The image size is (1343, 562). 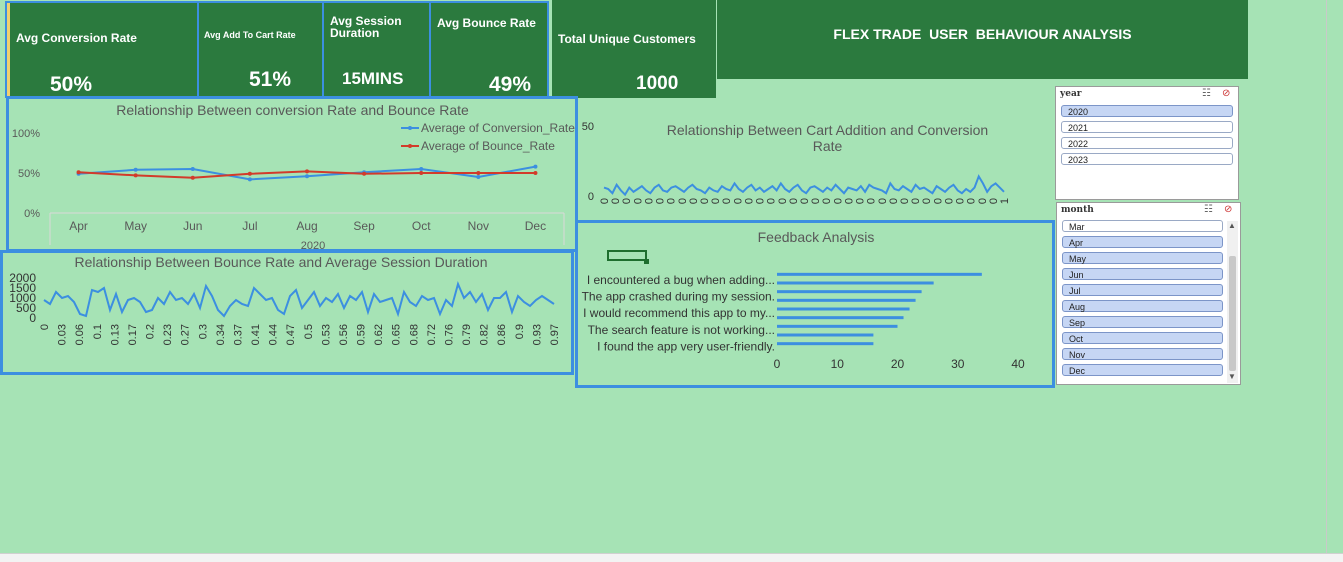 What do you see at coordinates (498, 128) in the screenshot?
I see `legend-label: Average of Conversion_Rate` at bounding box center [498, 128].